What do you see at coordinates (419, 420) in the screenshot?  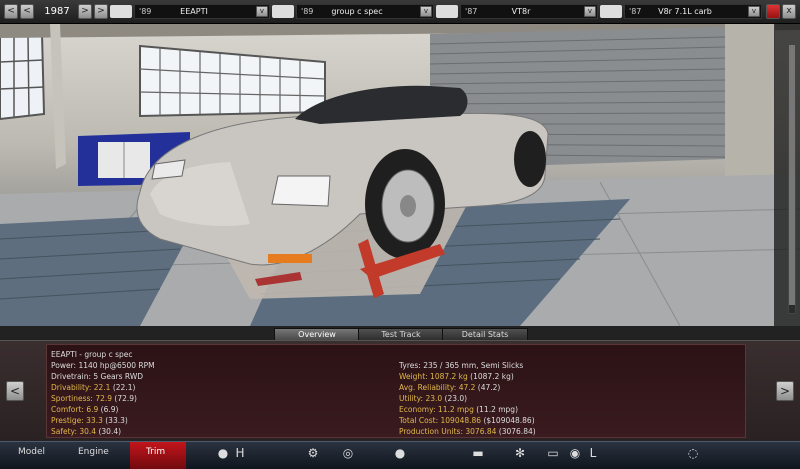 I see `stat-key: Total Cost:` at bounding box center [419, 420].